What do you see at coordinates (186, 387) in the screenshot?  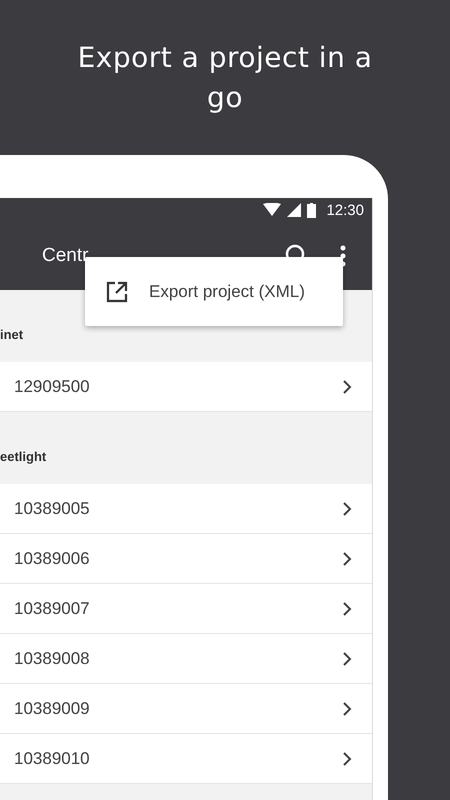 I see `list-item: 12909500` at bounding box center [186, 387].